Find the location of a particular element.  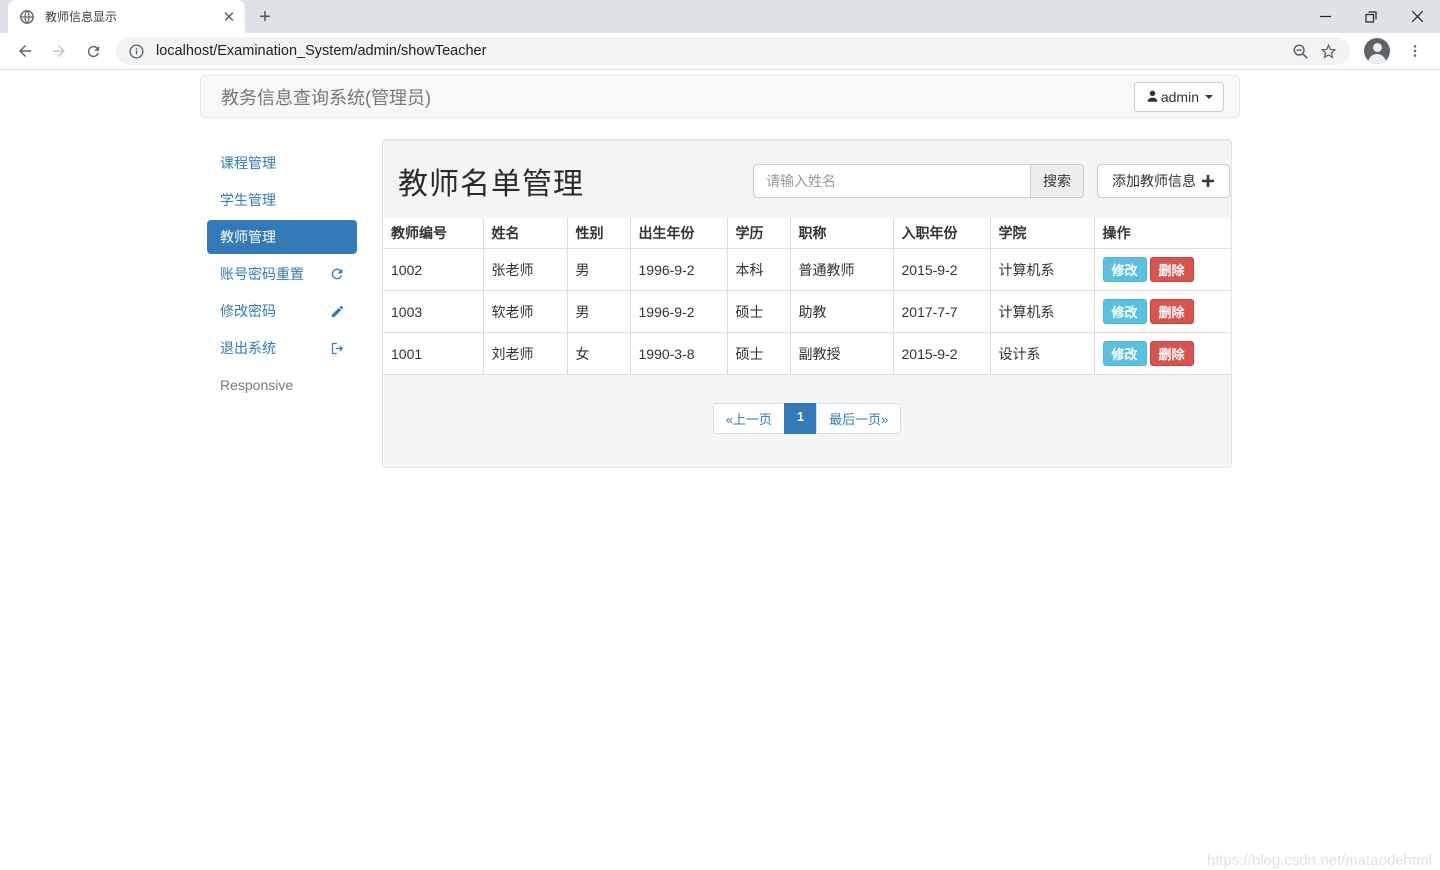

window-minimize-button is located at coordinates (1325, 16).